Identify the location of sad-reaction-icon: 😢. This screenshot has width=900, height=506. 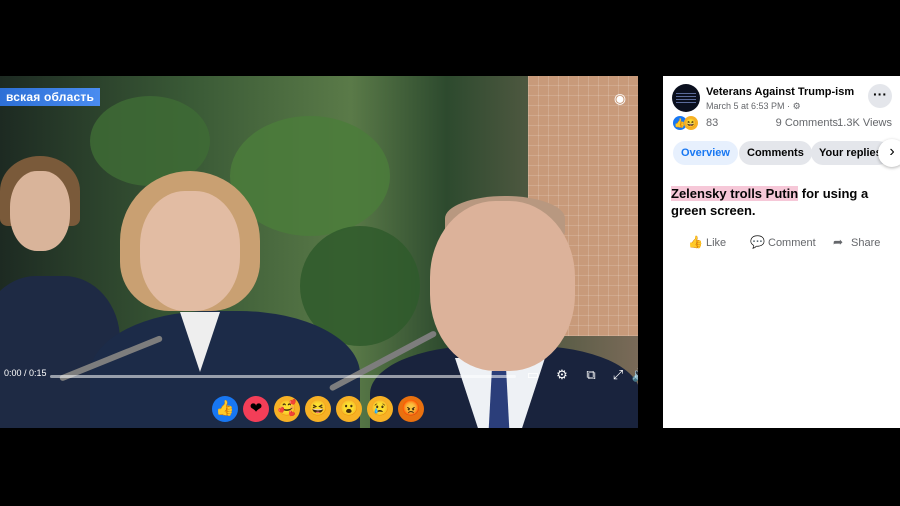
(380, 409).